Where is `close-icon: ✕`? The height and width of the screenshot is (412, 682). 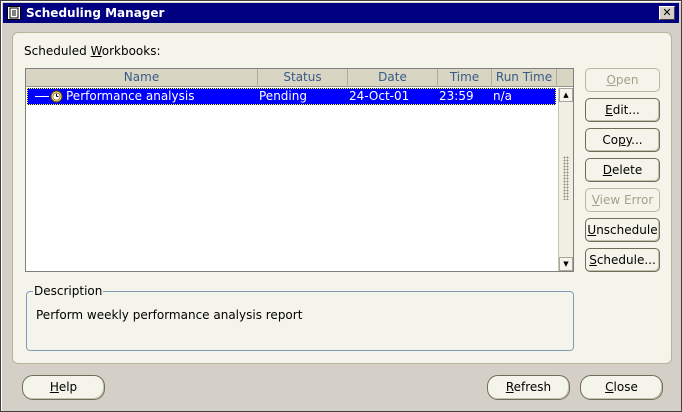 close-icon: ✕ is located at coordinates (667, 13).